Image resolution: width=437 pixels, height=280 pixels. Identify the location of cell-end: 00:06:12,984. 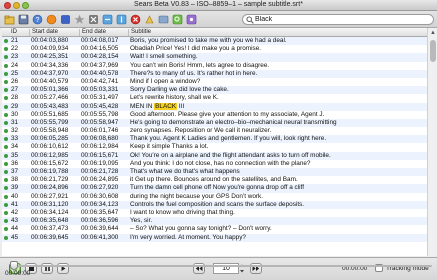
(100, 147).